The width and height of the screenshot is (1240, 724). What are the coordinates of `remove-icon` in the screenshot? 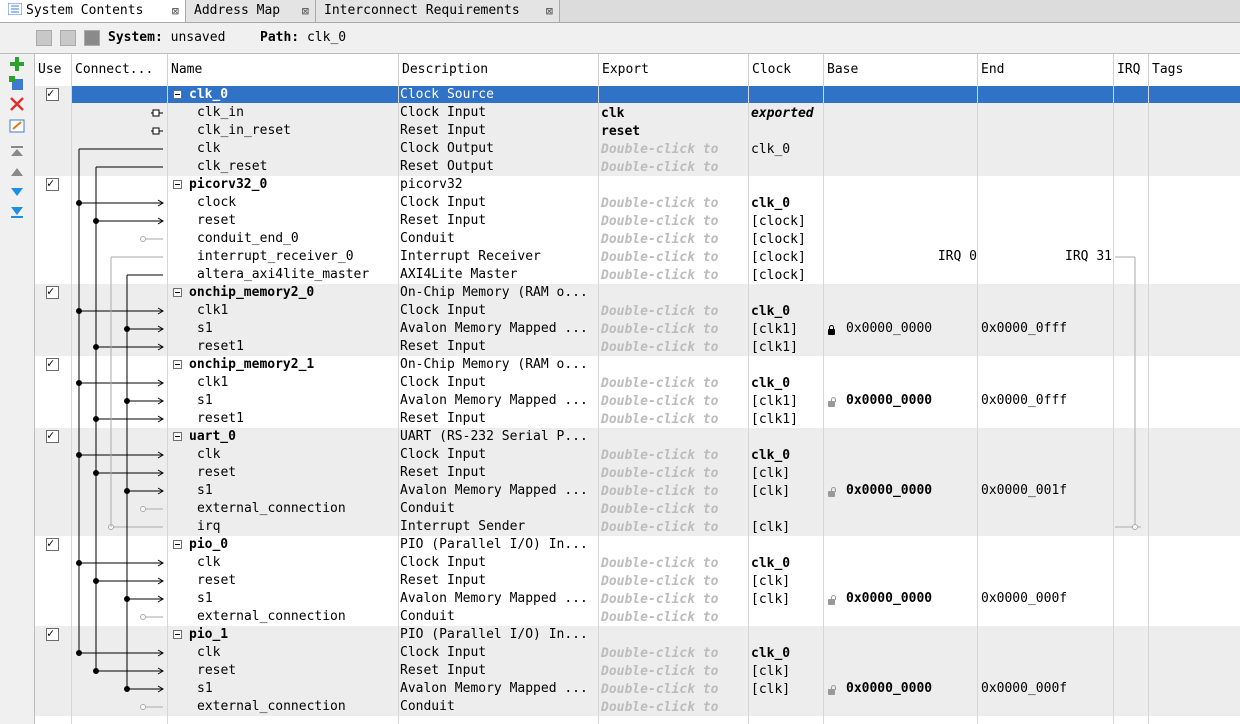 It's located at (17, 104).